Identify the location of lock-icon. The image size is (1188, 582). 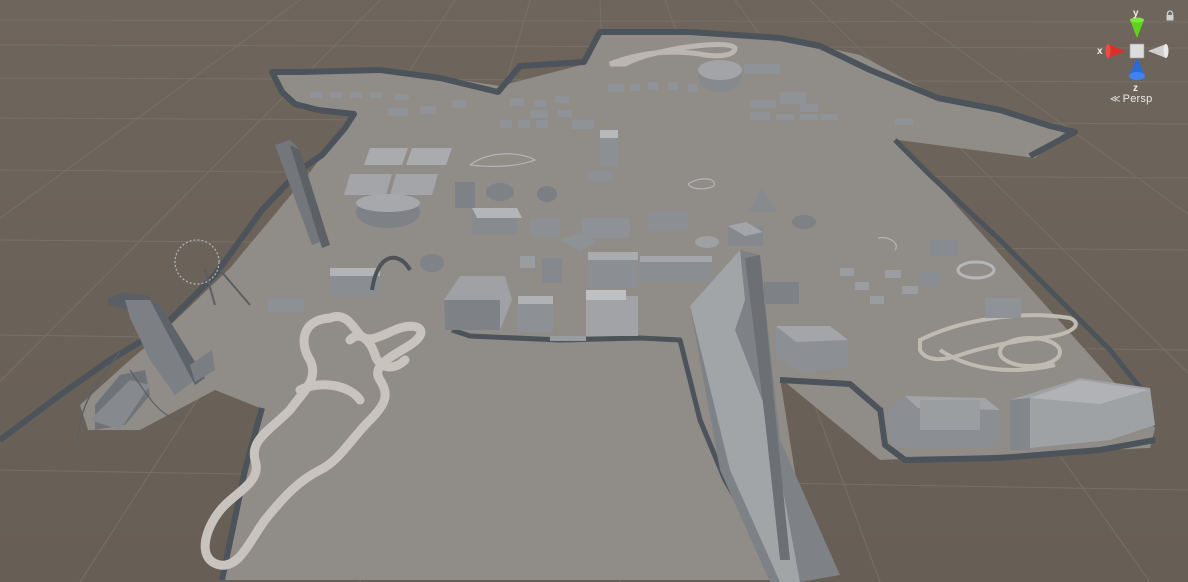
(1170, 16).